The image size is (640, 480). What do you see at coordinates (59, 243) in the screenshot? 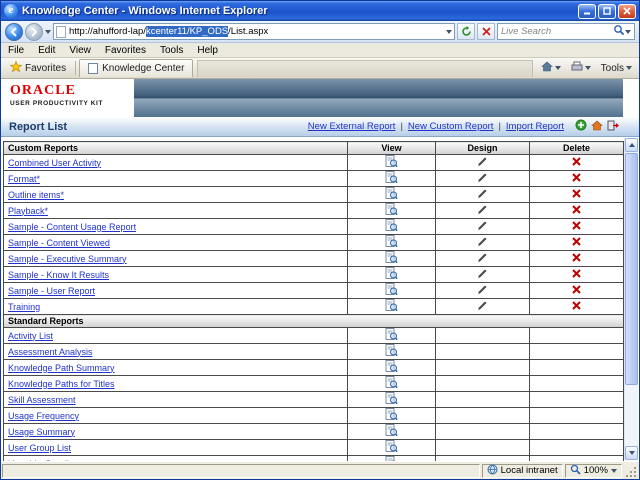
I see `report-link: Sample - Content Viewed` at bounding box center [59, 243].